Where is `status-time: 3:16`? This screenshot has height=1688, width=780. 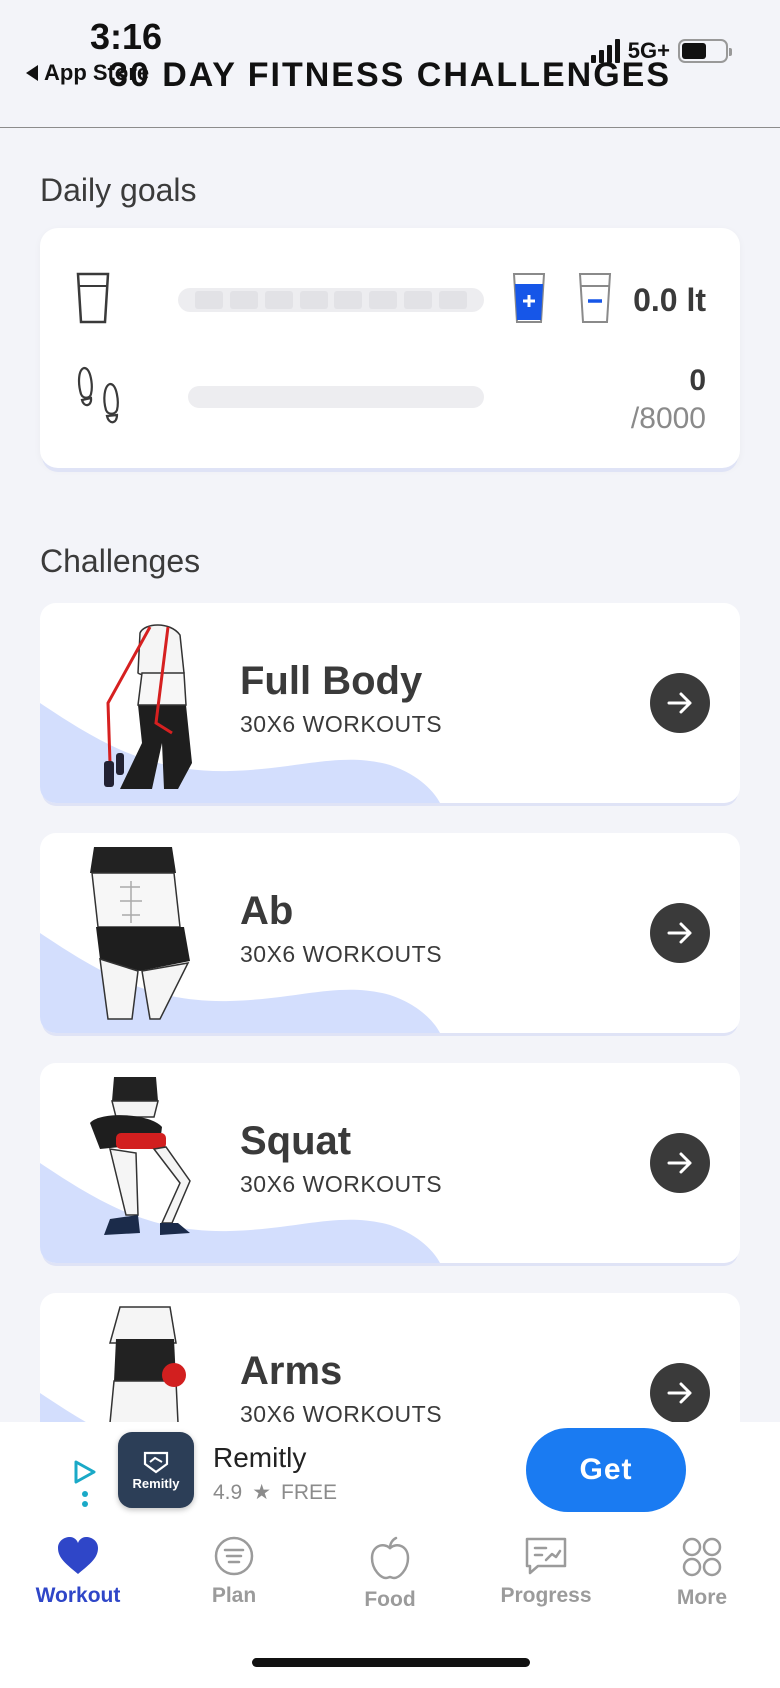
status-time: 3:16 is located at coordinates (126, 36).